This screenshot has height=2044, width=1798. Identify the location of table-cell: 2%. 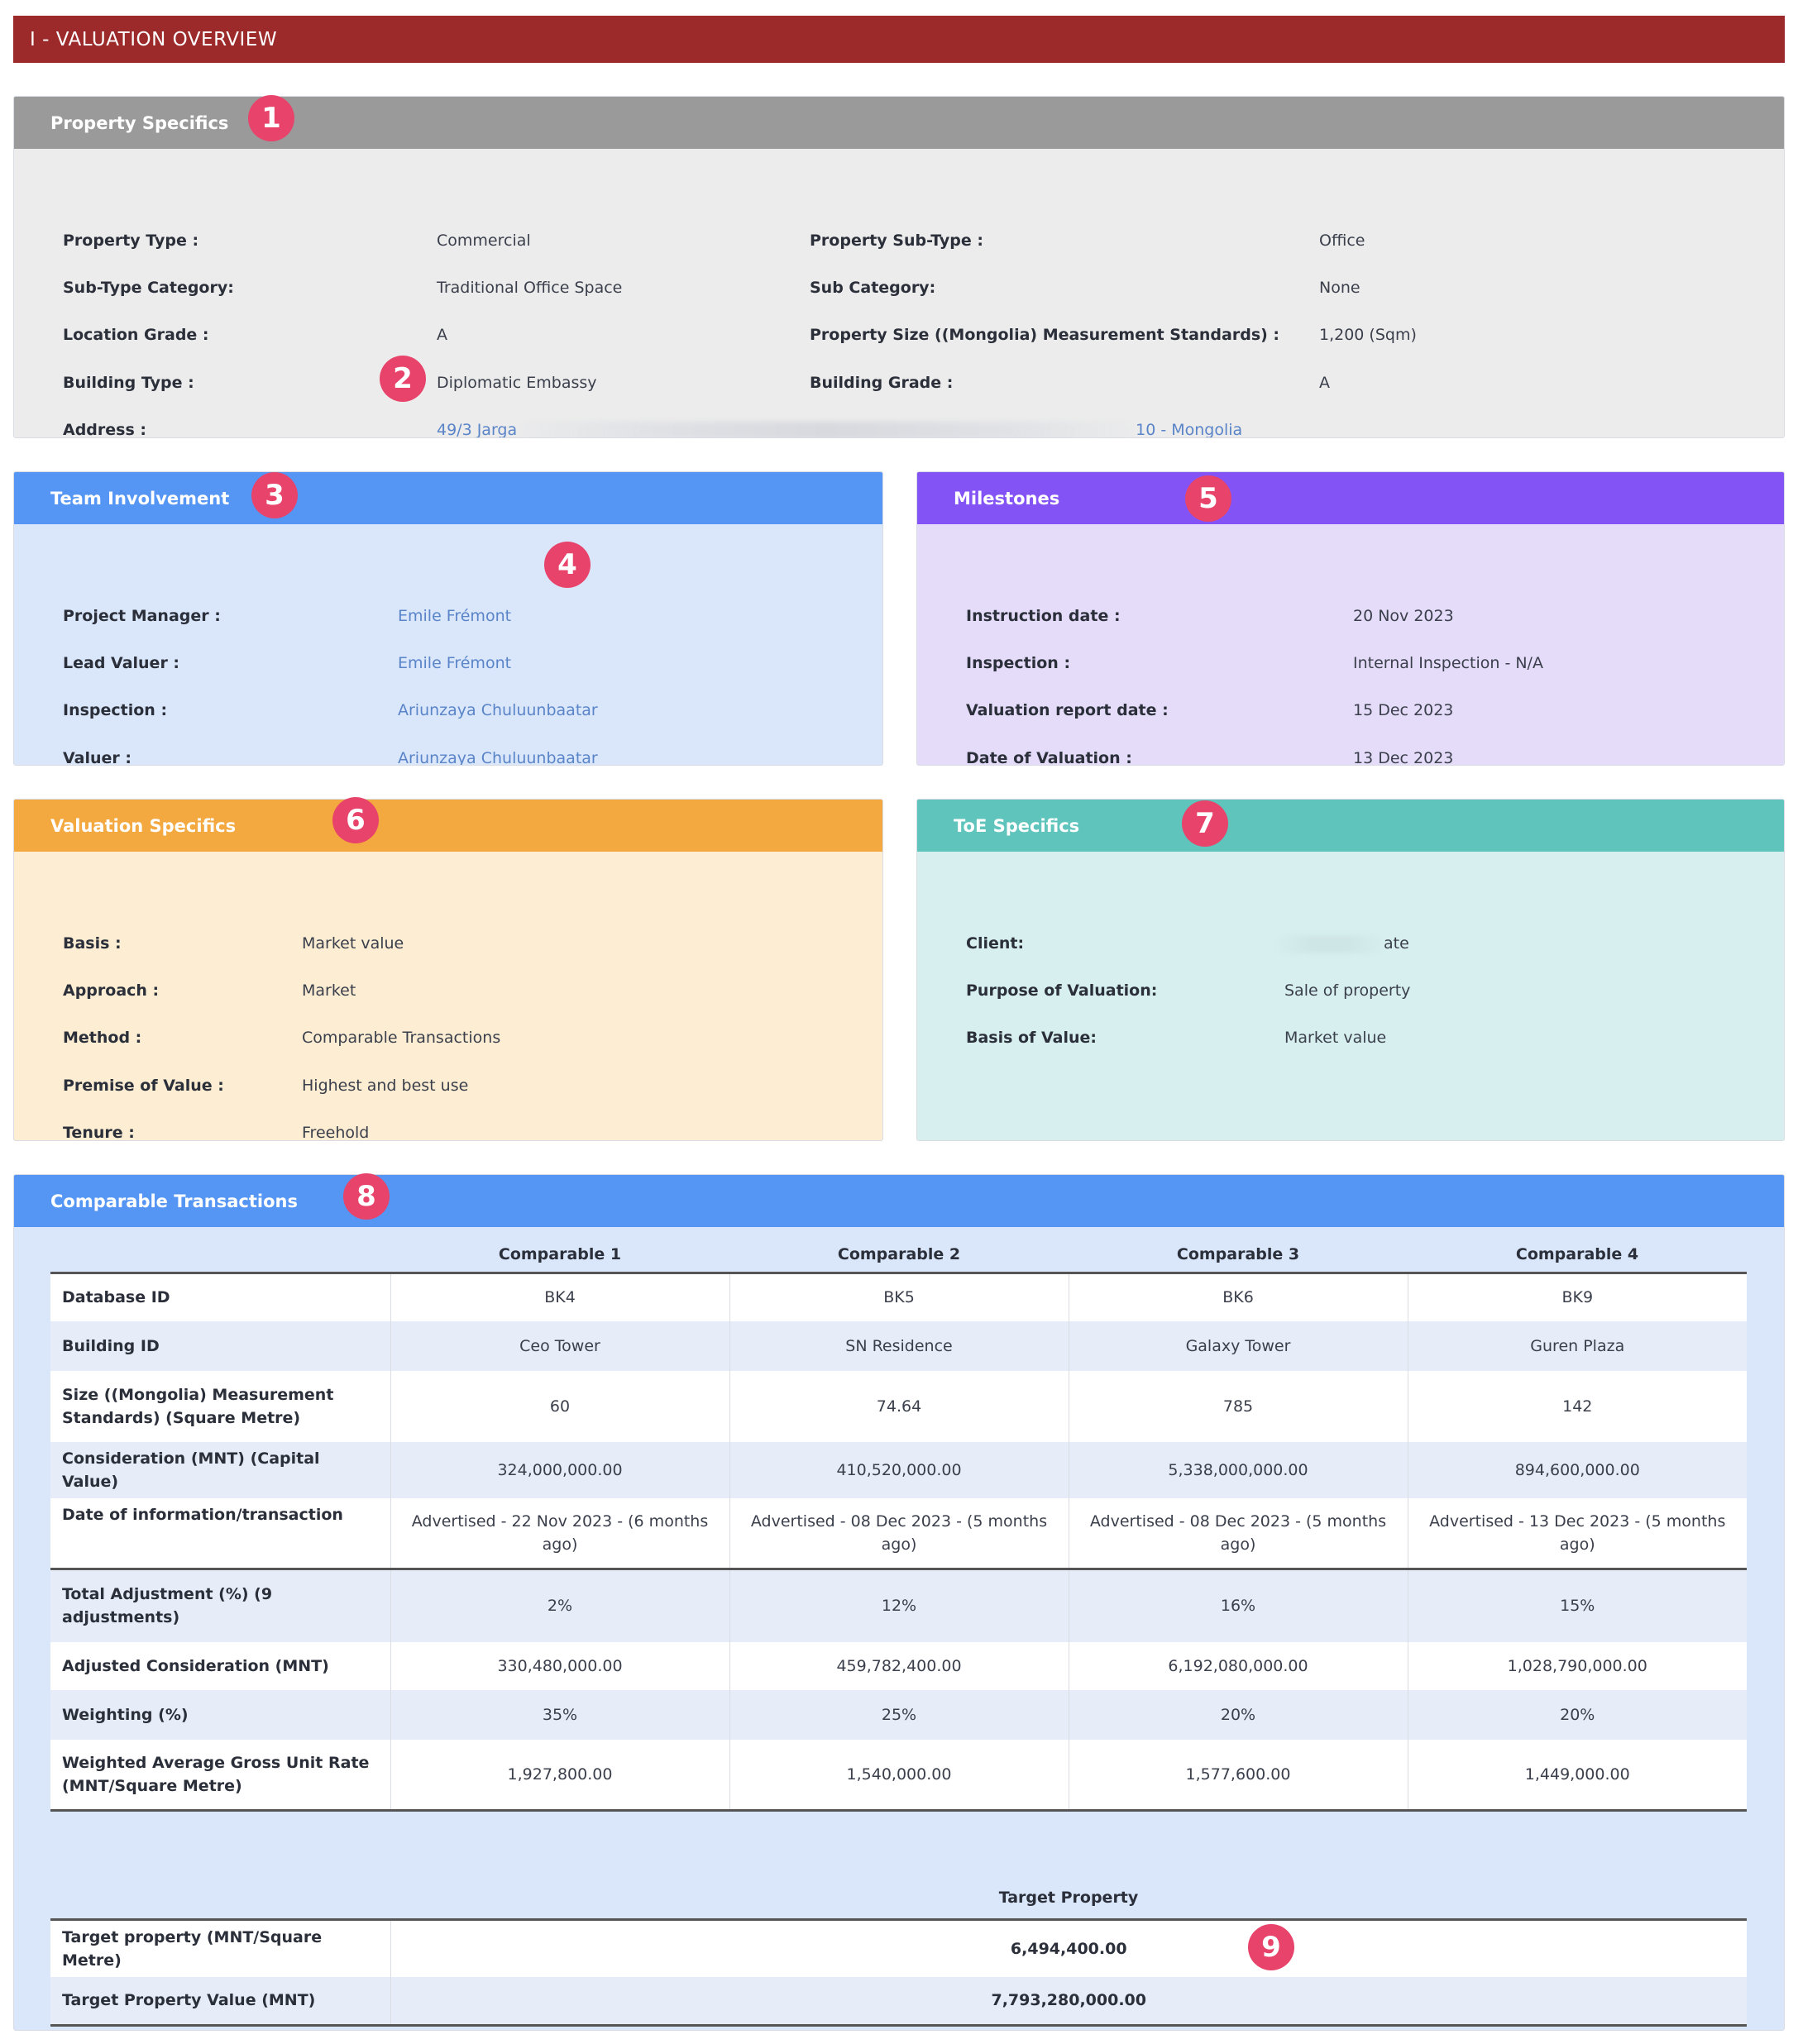
(559, 1605).